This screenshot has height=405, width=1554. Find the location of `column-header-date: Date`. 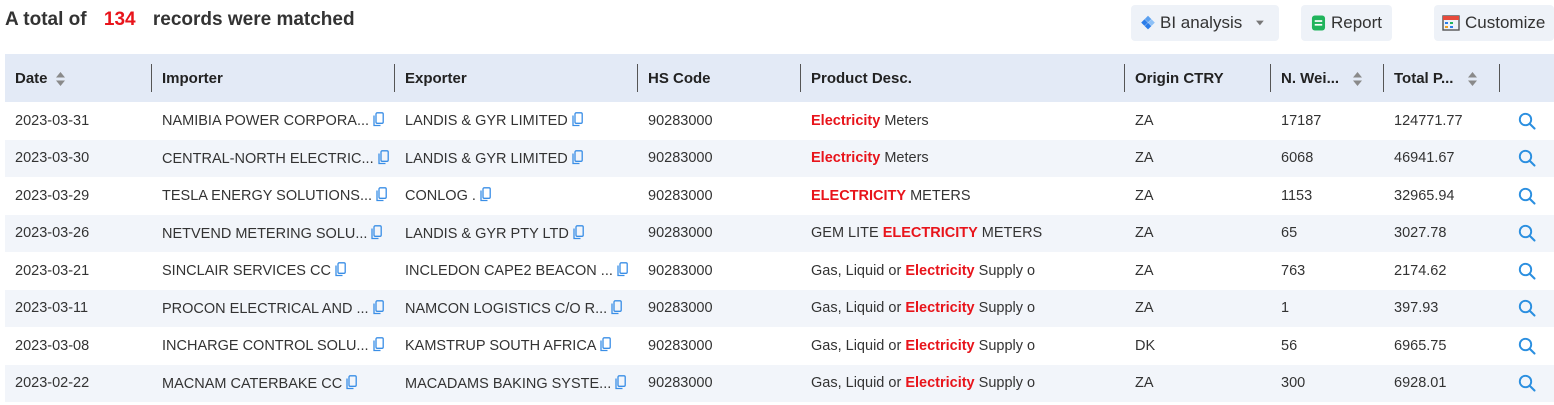

column-header-date: Date is located at coordinates (78, 78).